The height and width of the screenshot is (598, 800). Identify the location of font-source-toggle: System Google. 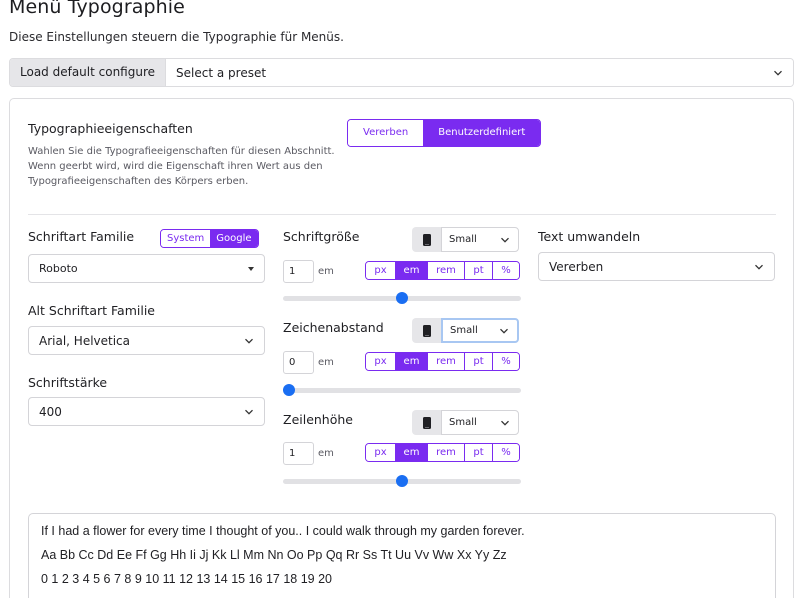
(209, 238).